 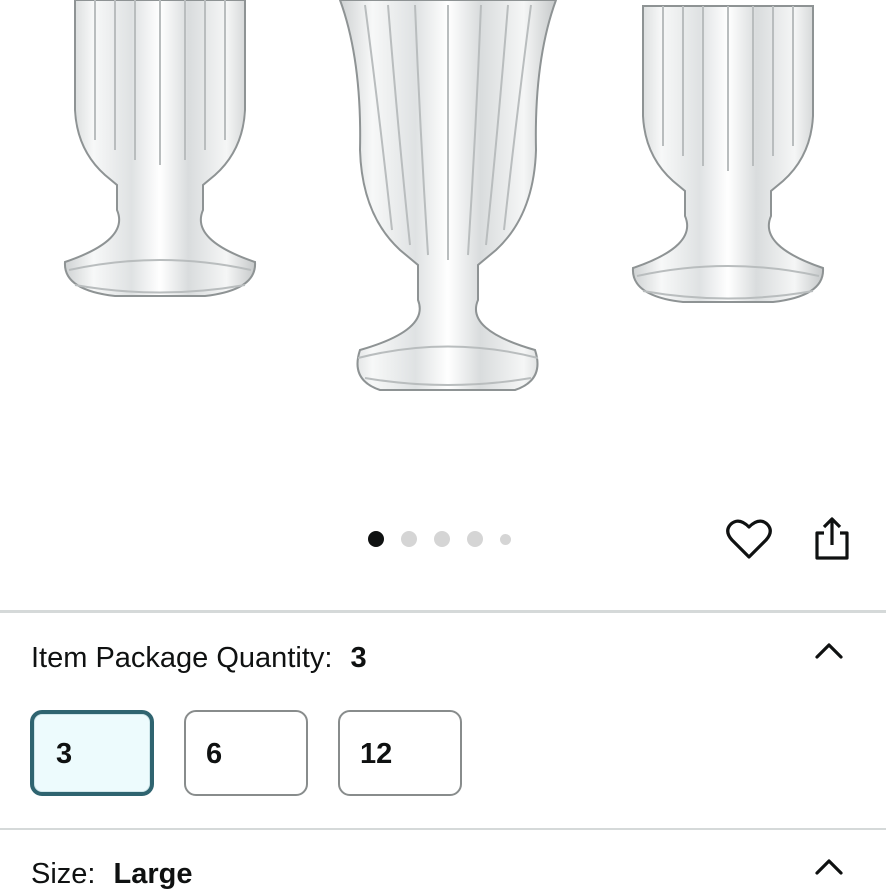 I want to click on share-button, so click(x=832, y=539).